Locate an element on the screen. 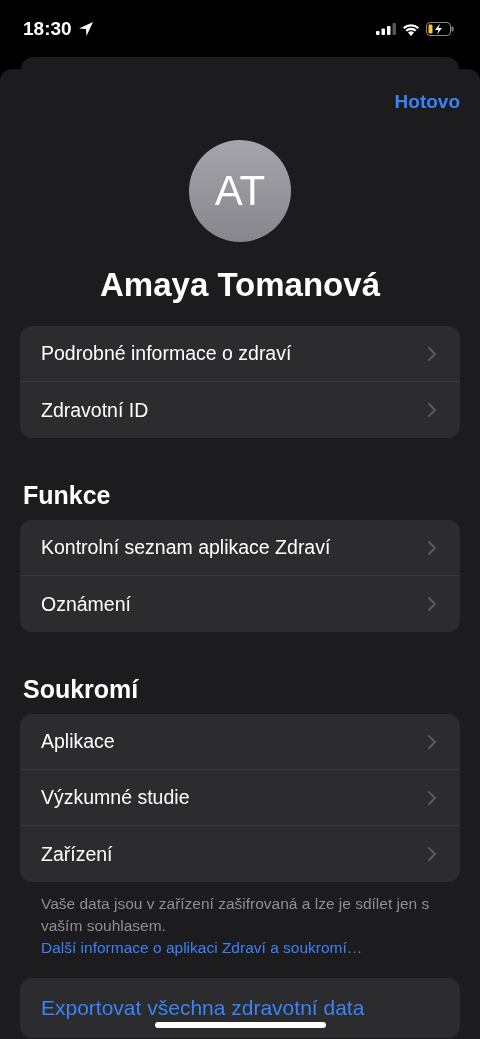 The width and height of the screenshot is (480, 1039). section-title: Funkce is located at coordinates (67, 495).